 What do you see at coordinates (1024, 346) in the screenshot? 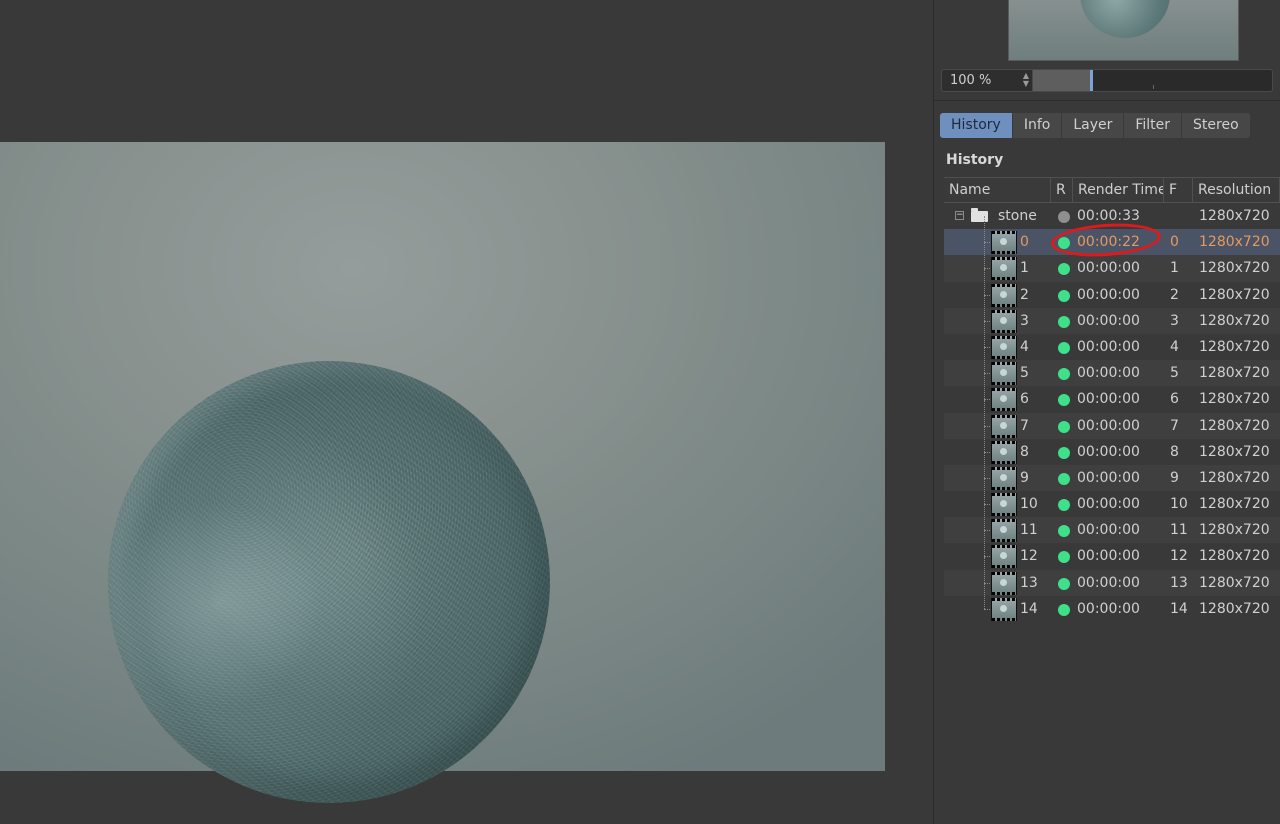
I see `row-name: 4` at bounding box center [1024, 346].